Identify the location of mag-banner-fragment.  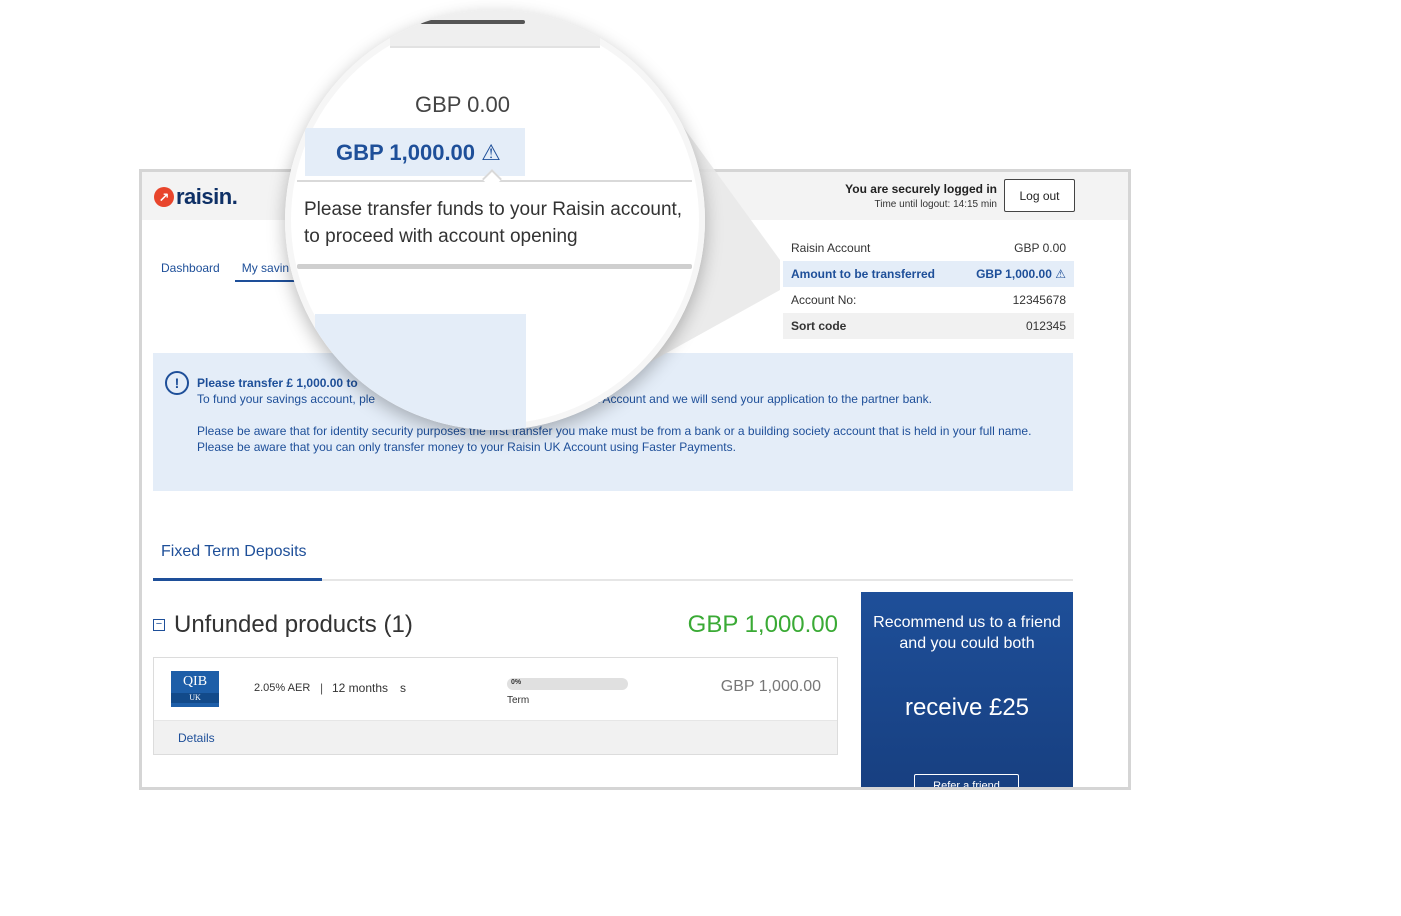
(420, 372).